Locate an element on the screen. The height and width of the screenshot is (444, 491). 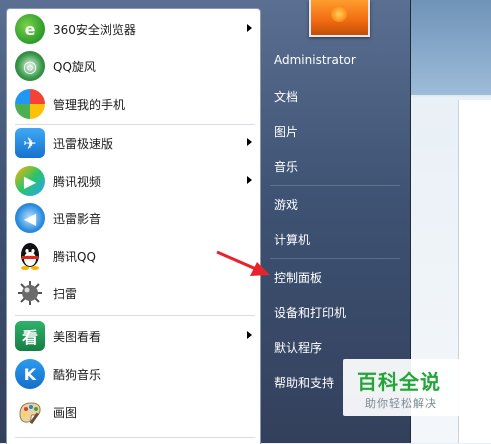
menu-item-devices-printers: 设备和打印机 is located at coordinates (310, 312).